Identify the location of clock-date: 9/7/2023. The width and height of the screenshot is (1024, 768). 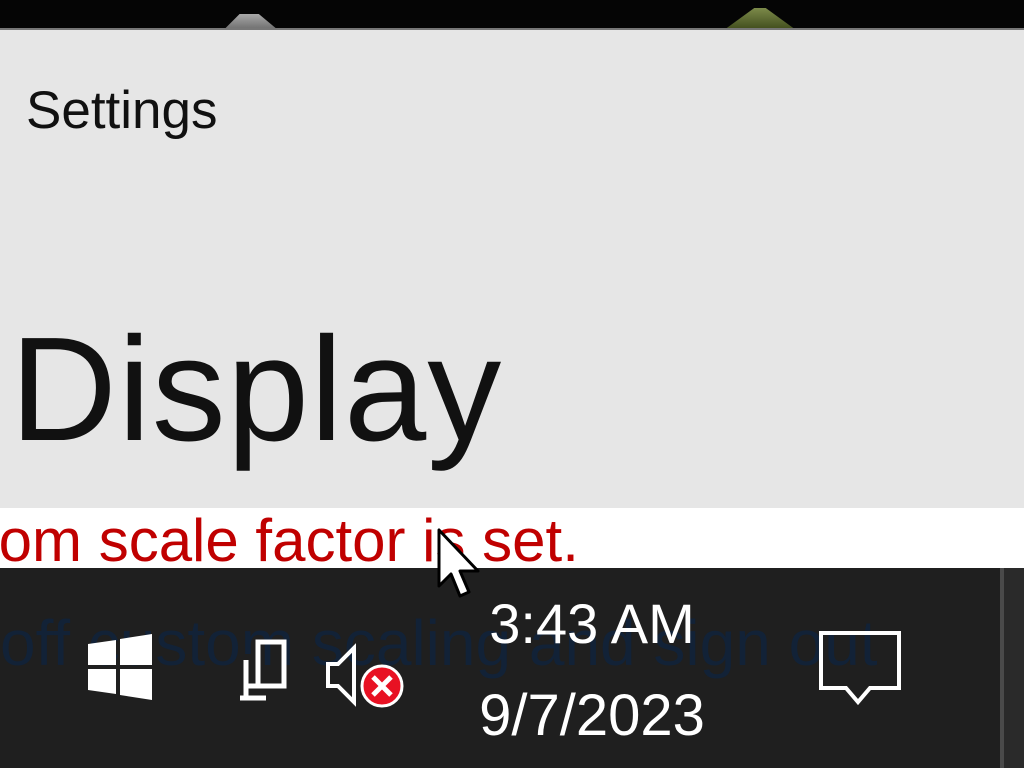
(592, 715).